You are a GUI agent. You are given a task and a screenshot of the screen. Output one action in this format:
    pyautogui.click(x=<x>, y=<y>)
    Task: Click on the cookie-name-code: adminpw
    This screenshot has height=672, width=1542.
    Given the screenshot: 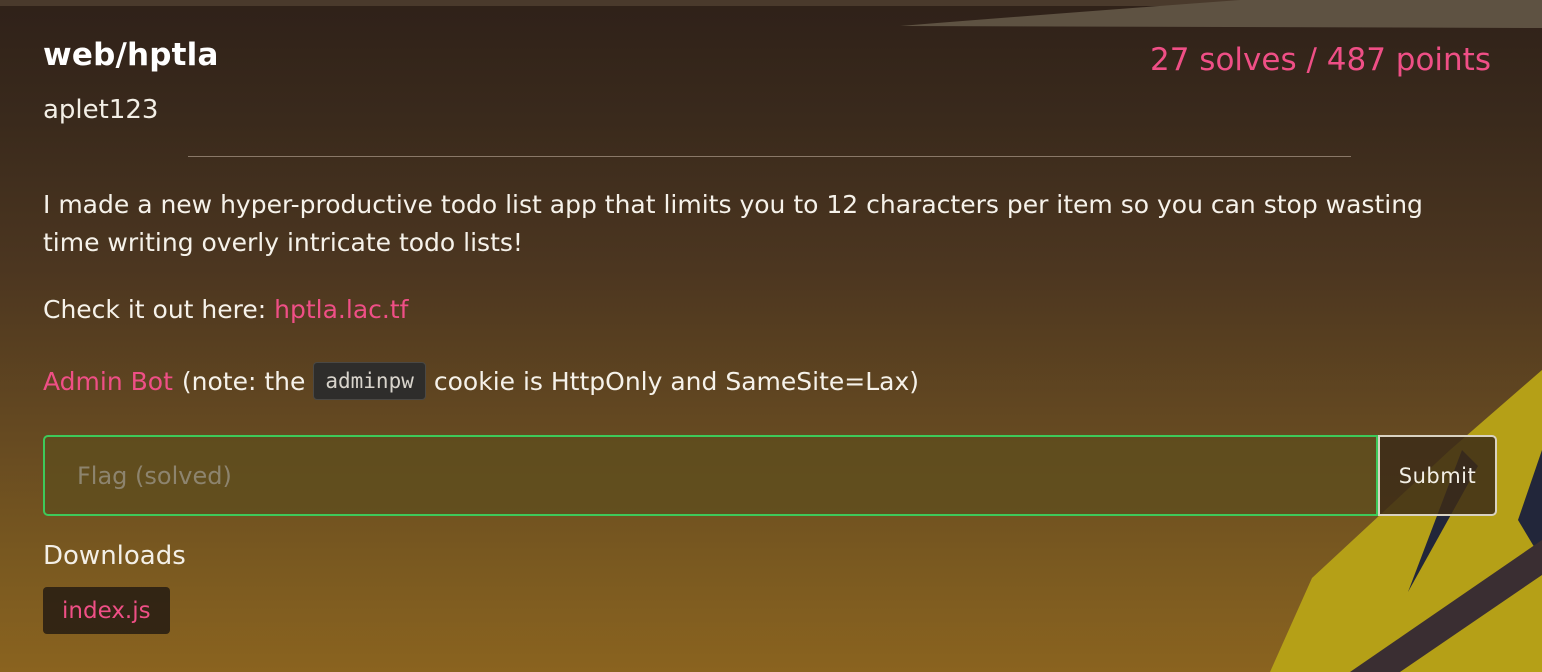 What is the action you would take?
    pyautogui.click(x=369, y=381)
    